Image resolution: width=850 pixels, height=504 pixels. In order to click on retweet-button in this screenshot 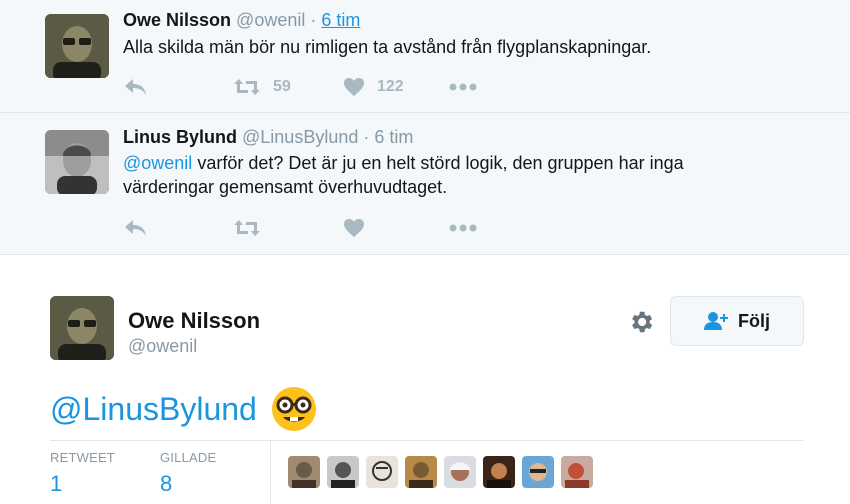, I will do `click(247, 228)`.